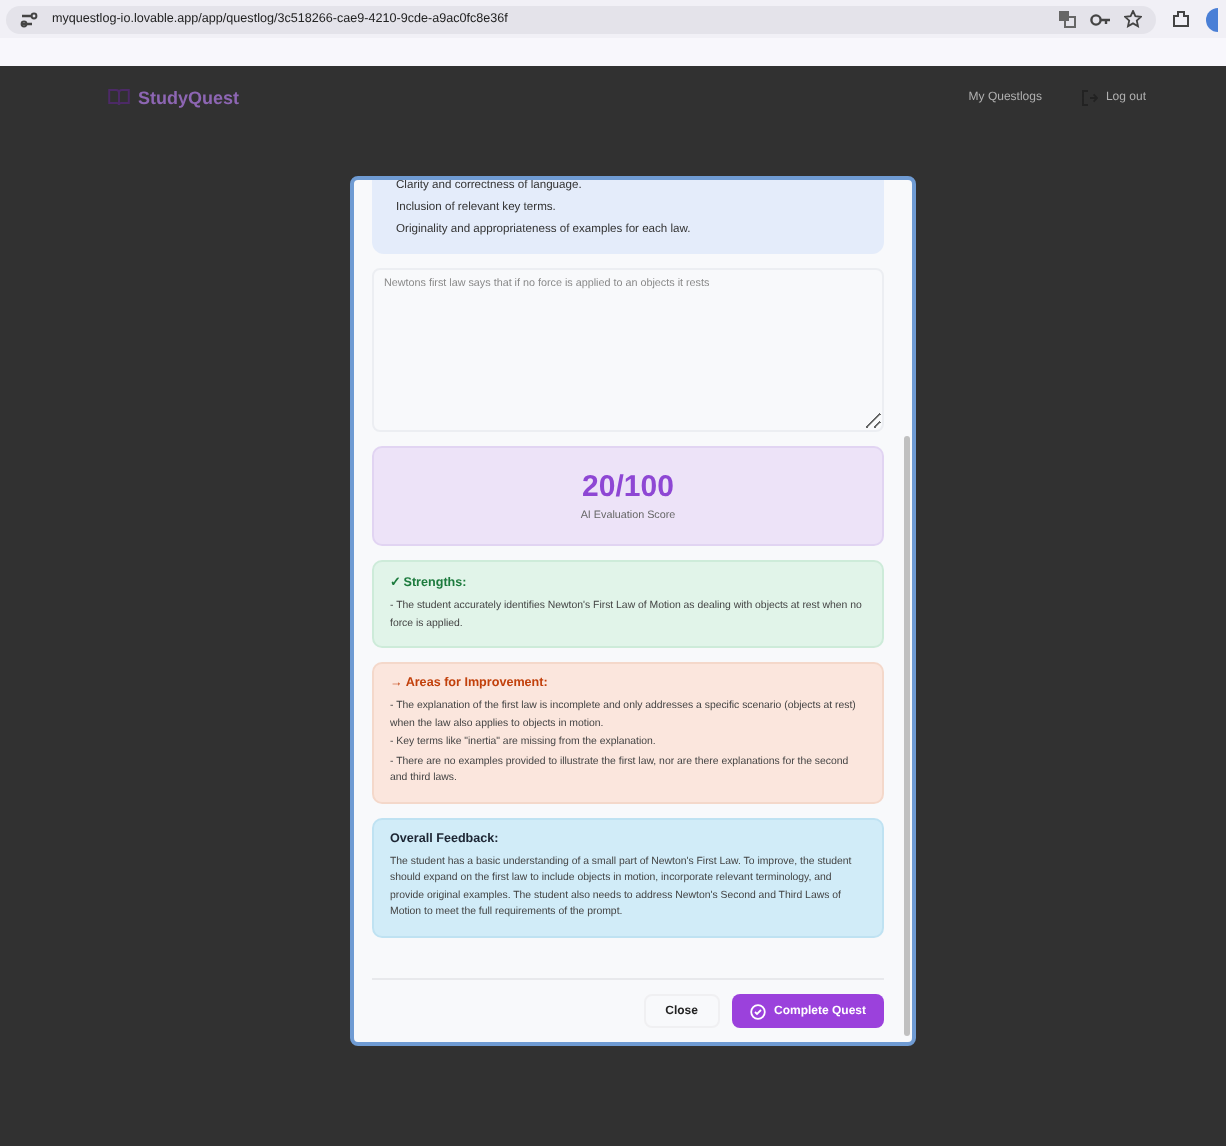 The height and width of the screenshot is (1146, 1226). What do you see at coordinates (757, 1011) in the screenshot?
I see `check-circle-icon` at bounding box center [757, 1011].